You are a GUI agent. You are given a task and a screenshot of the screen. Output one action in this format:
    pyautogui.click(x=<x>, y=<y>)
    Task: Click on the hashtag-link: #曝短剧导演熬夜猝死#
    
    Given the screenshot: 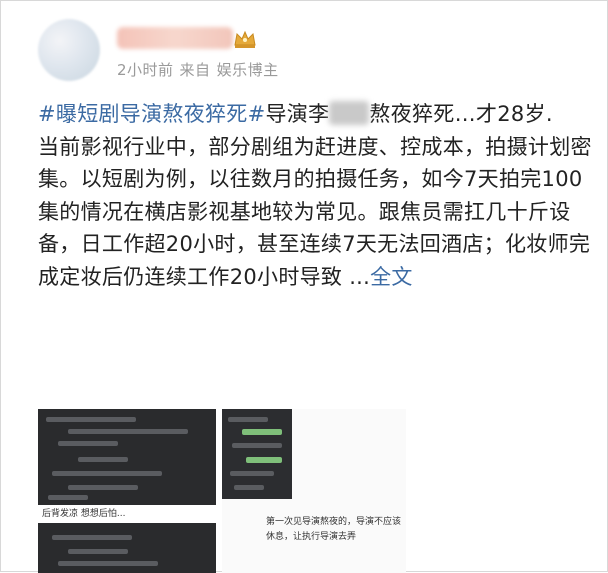 What is the action you would take?
    pyautogui.click(x=152, y=114)
    